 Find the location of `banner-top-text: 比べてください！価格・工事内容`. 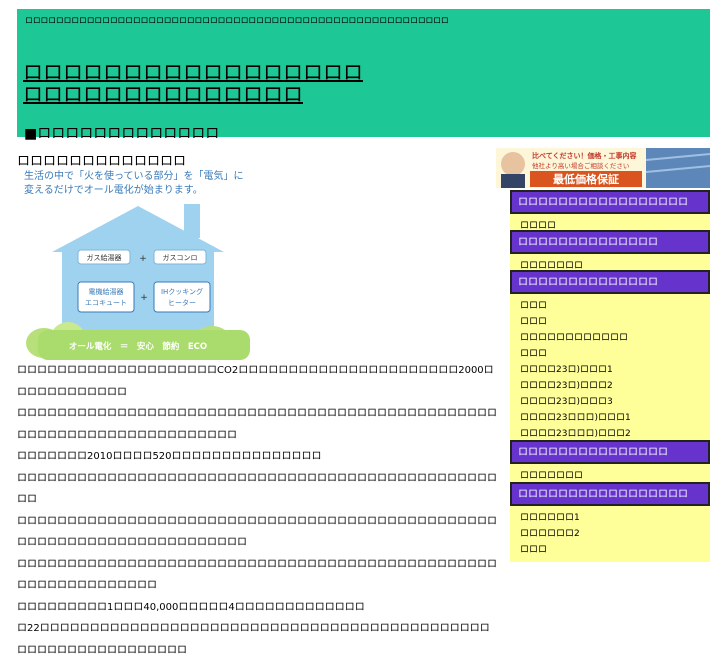

banner-top-text: 比べてください！価格・工事内容 is located at coordinates (584, 155).